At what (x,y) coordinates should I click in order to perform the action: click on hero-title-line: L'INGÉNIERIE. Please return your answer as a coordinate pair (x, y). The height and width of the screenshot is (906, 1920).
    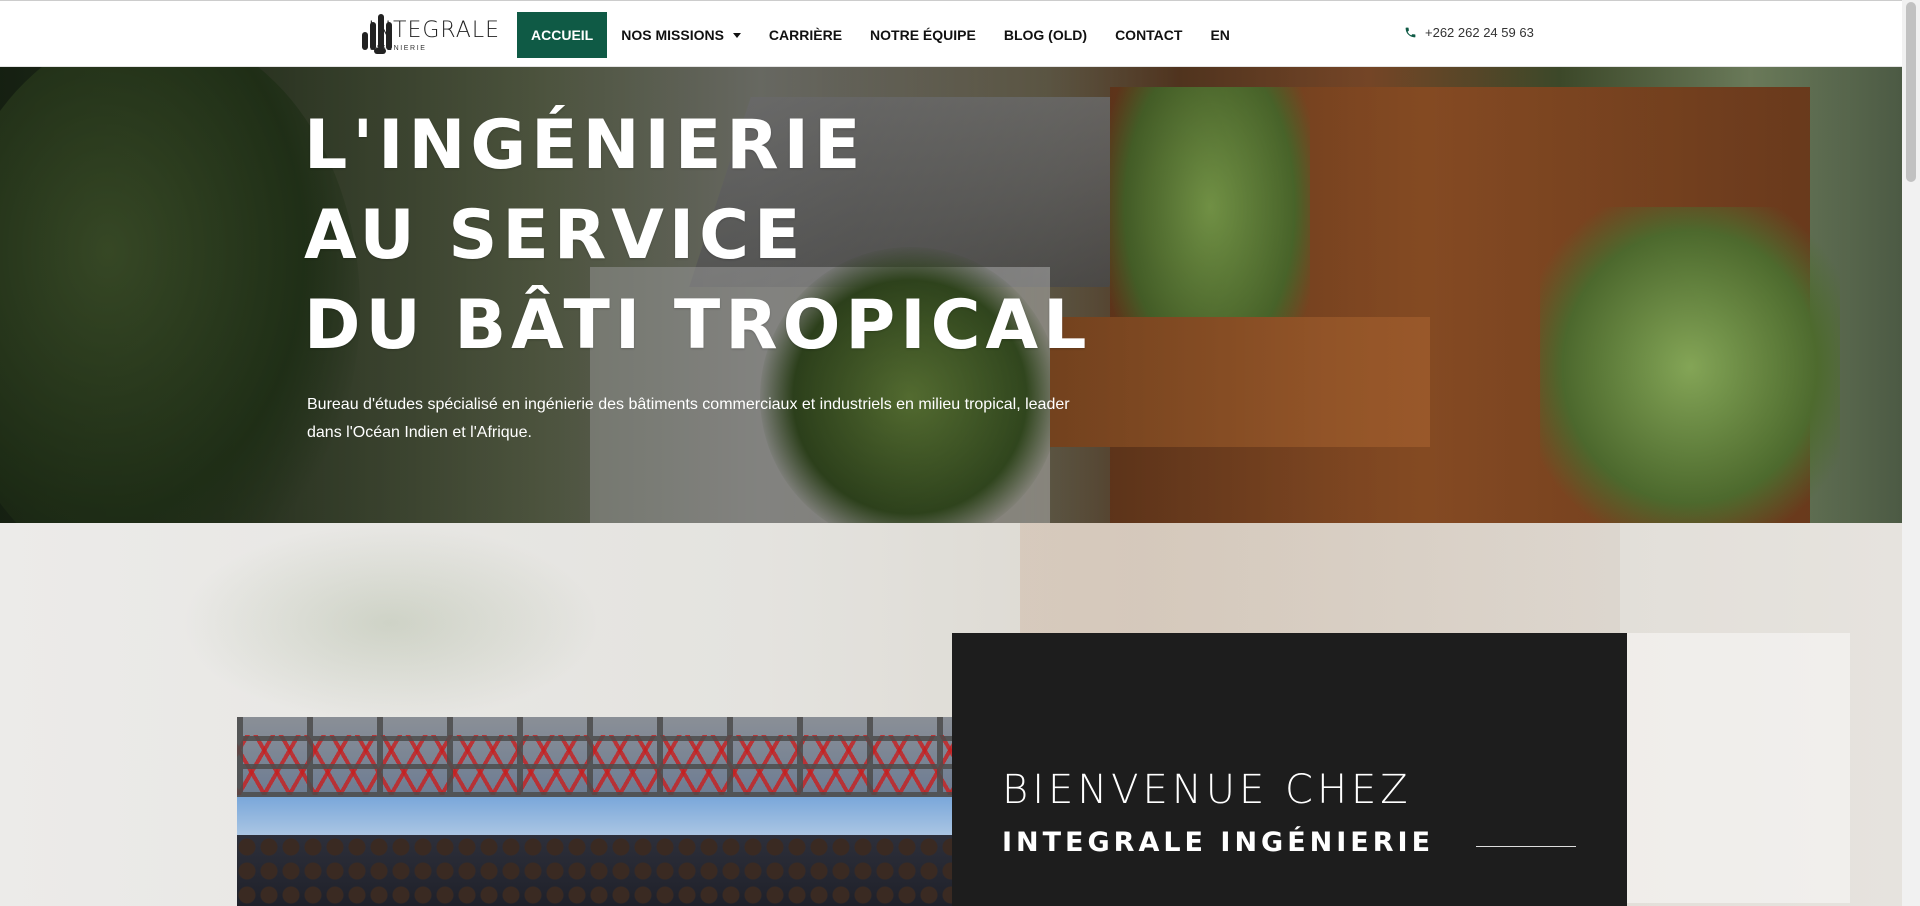
    Looking at the image, I should click on (585, 145).